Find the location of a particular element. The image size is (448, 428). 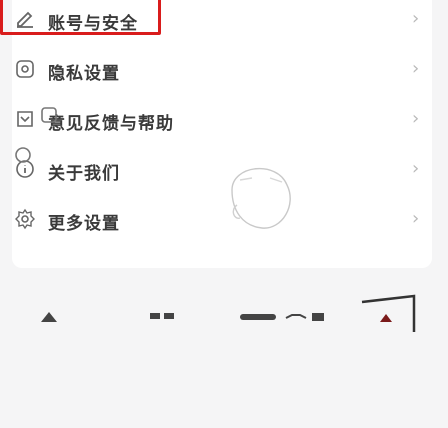

menu-icon is located at coordinates (163, 317).